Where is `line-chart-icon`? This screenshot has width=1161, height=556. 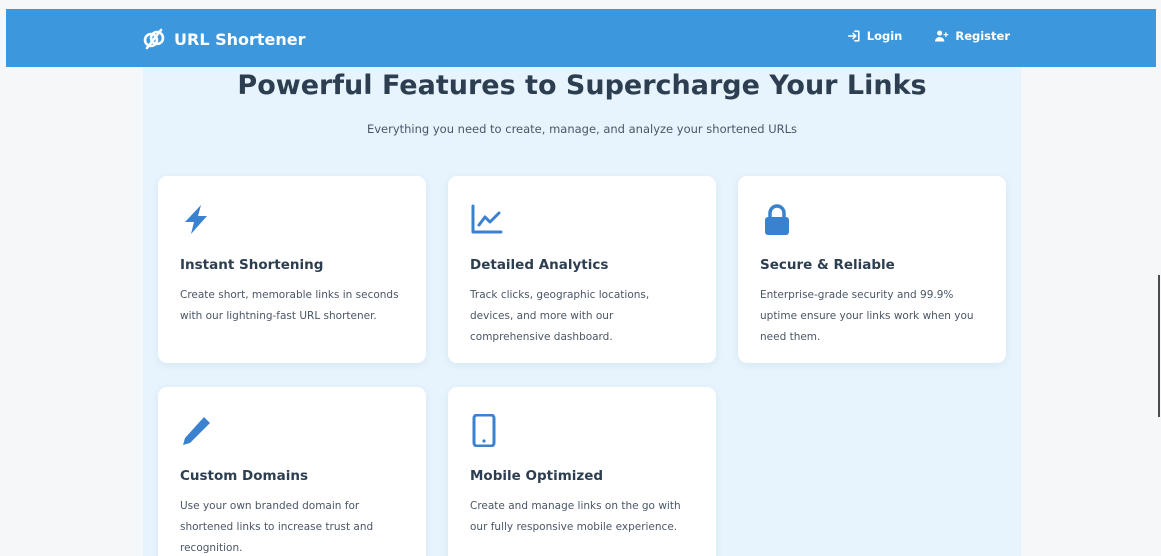 line-chart-icon is located at coordinates (487, 219).